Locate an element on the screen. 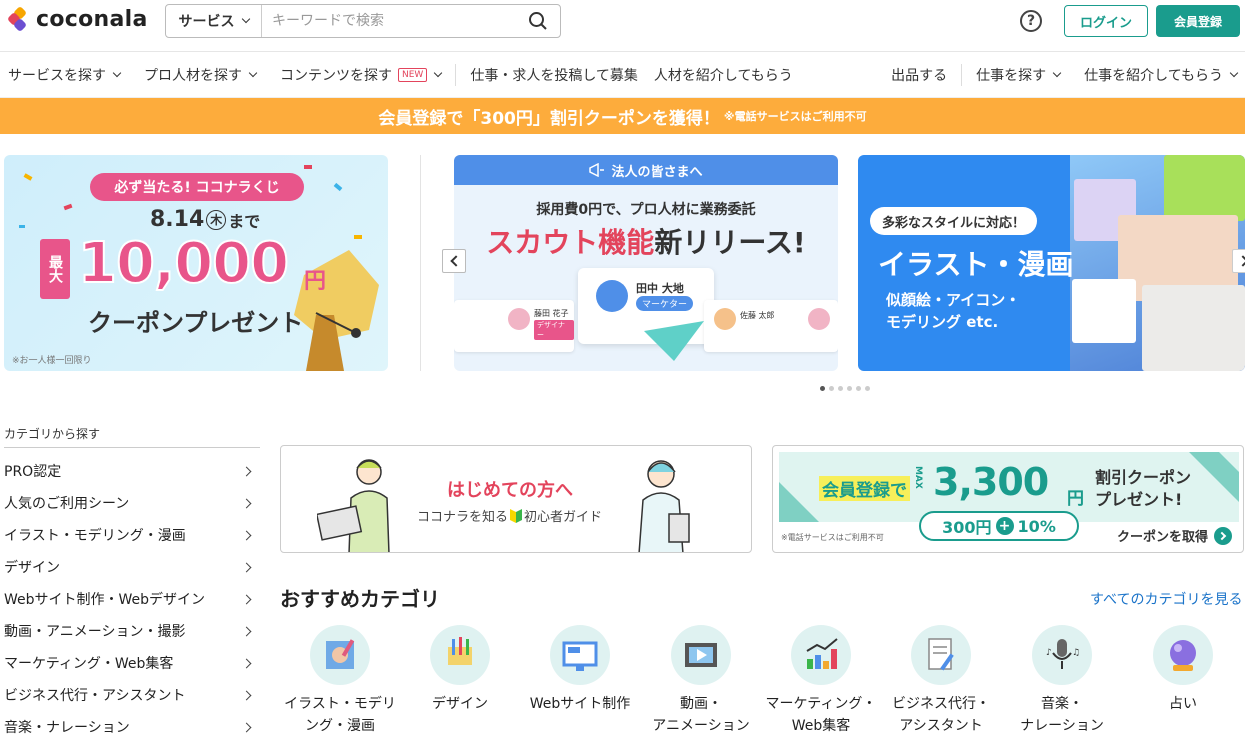 The width and height of the screenshot is (1245, 745). sidebar-item-design: デザイン is located at coordinates (130, 567).